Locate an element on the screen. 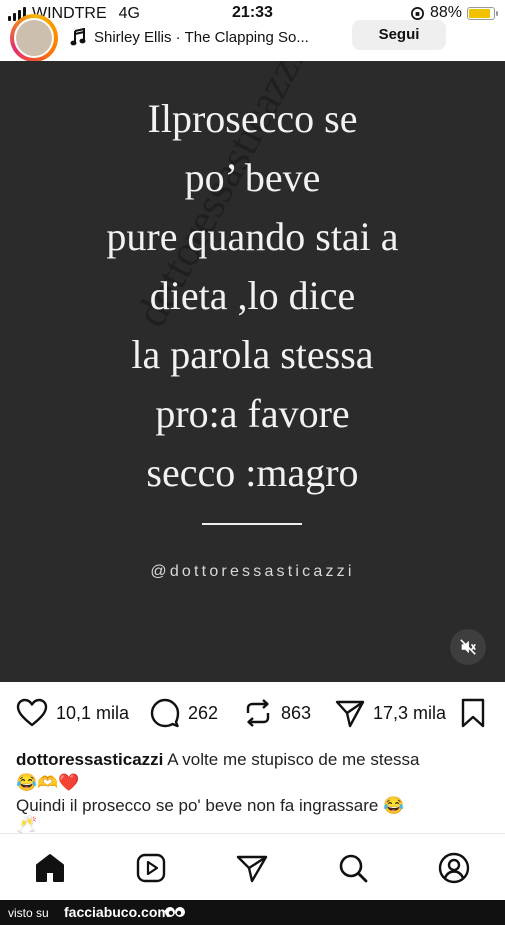 Image resolution: width=505 pixels, height=925 pixels. search-icon is located at coordinates (353, 868).